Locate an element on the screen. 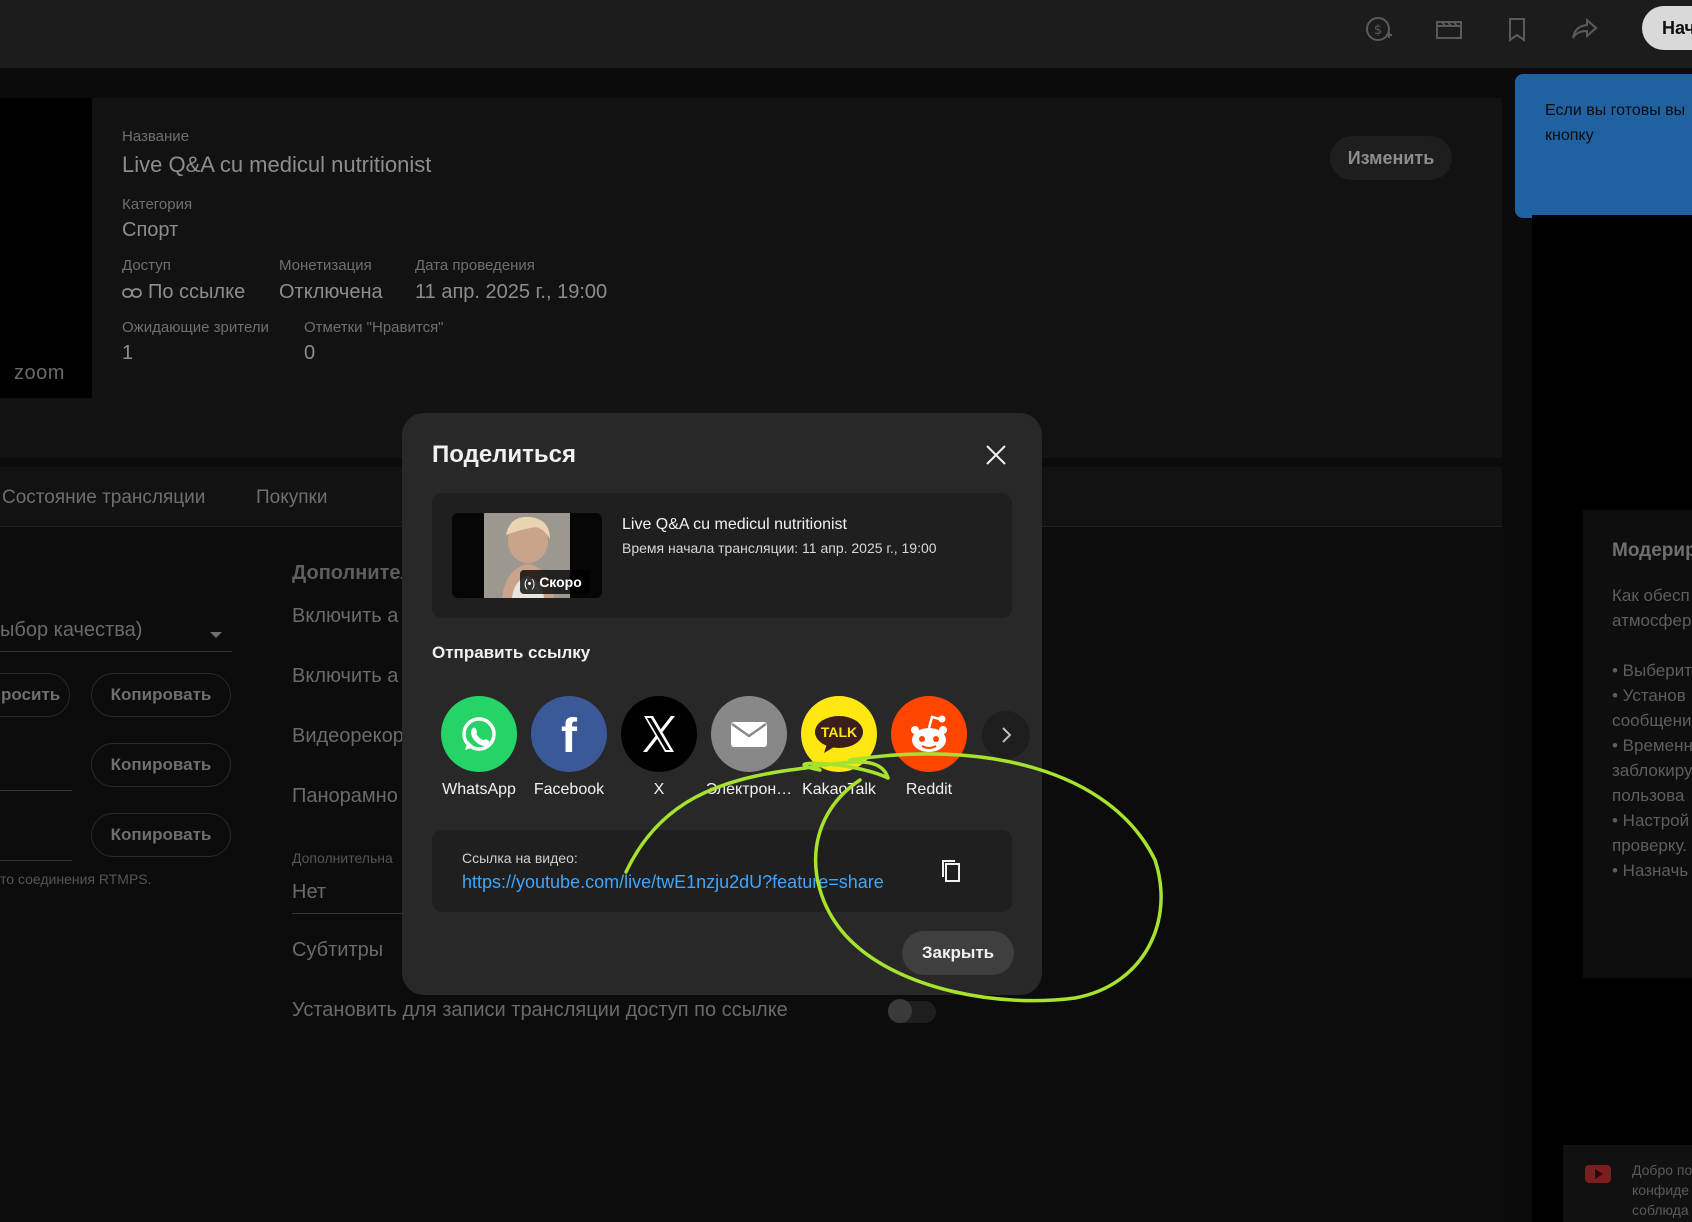 Image resolution: width=1692 pixels, height=1222 pixels. link-access-toggle is located at coordinates (912, 1011).